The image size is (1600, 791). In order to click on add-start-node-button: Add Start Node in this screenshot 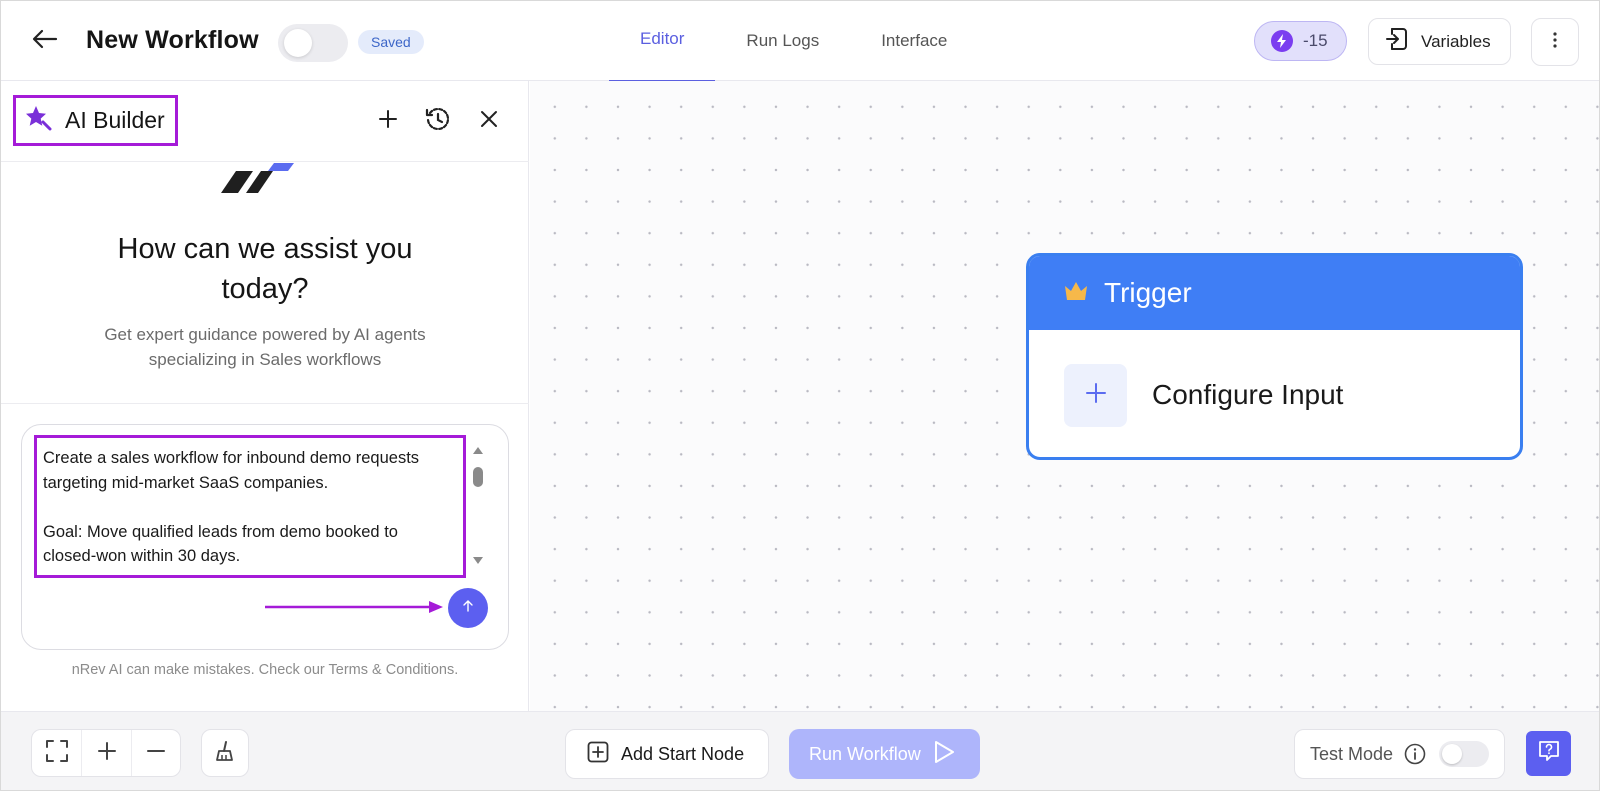, I will do `click(667, 754)`.